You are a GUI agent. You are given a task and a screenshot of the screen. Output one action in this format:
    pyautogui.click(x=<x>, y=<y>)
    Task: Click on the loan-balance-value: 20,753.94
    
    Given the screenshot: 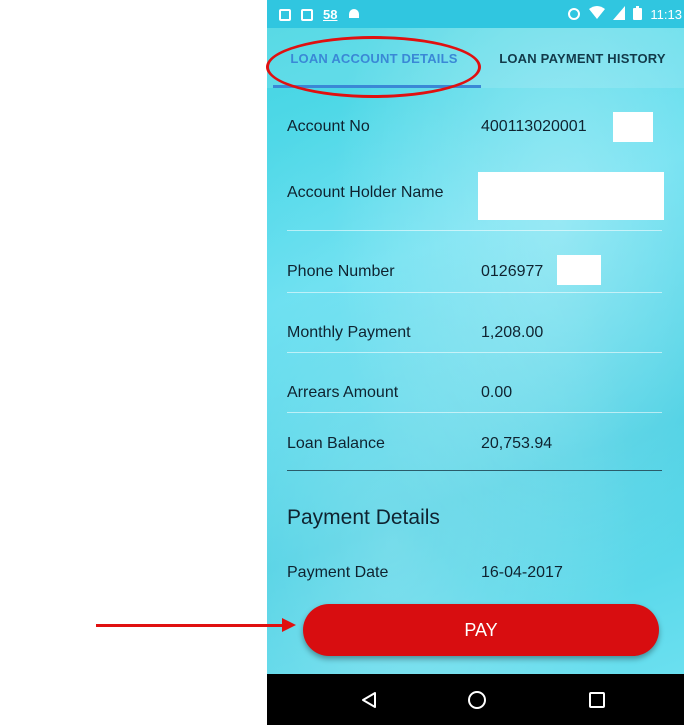 What is the action you would take?
    pyautogui.click(x=517, y=443)
    